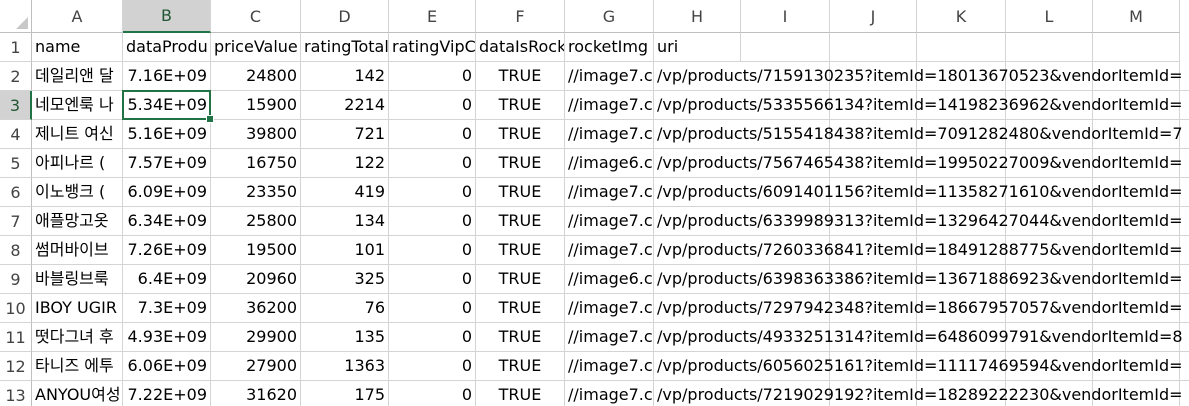  What do you see at coordinates (520, 250) in the screenshot?
I see `cell-f8: TRUE` at bounding box center [520, 250].